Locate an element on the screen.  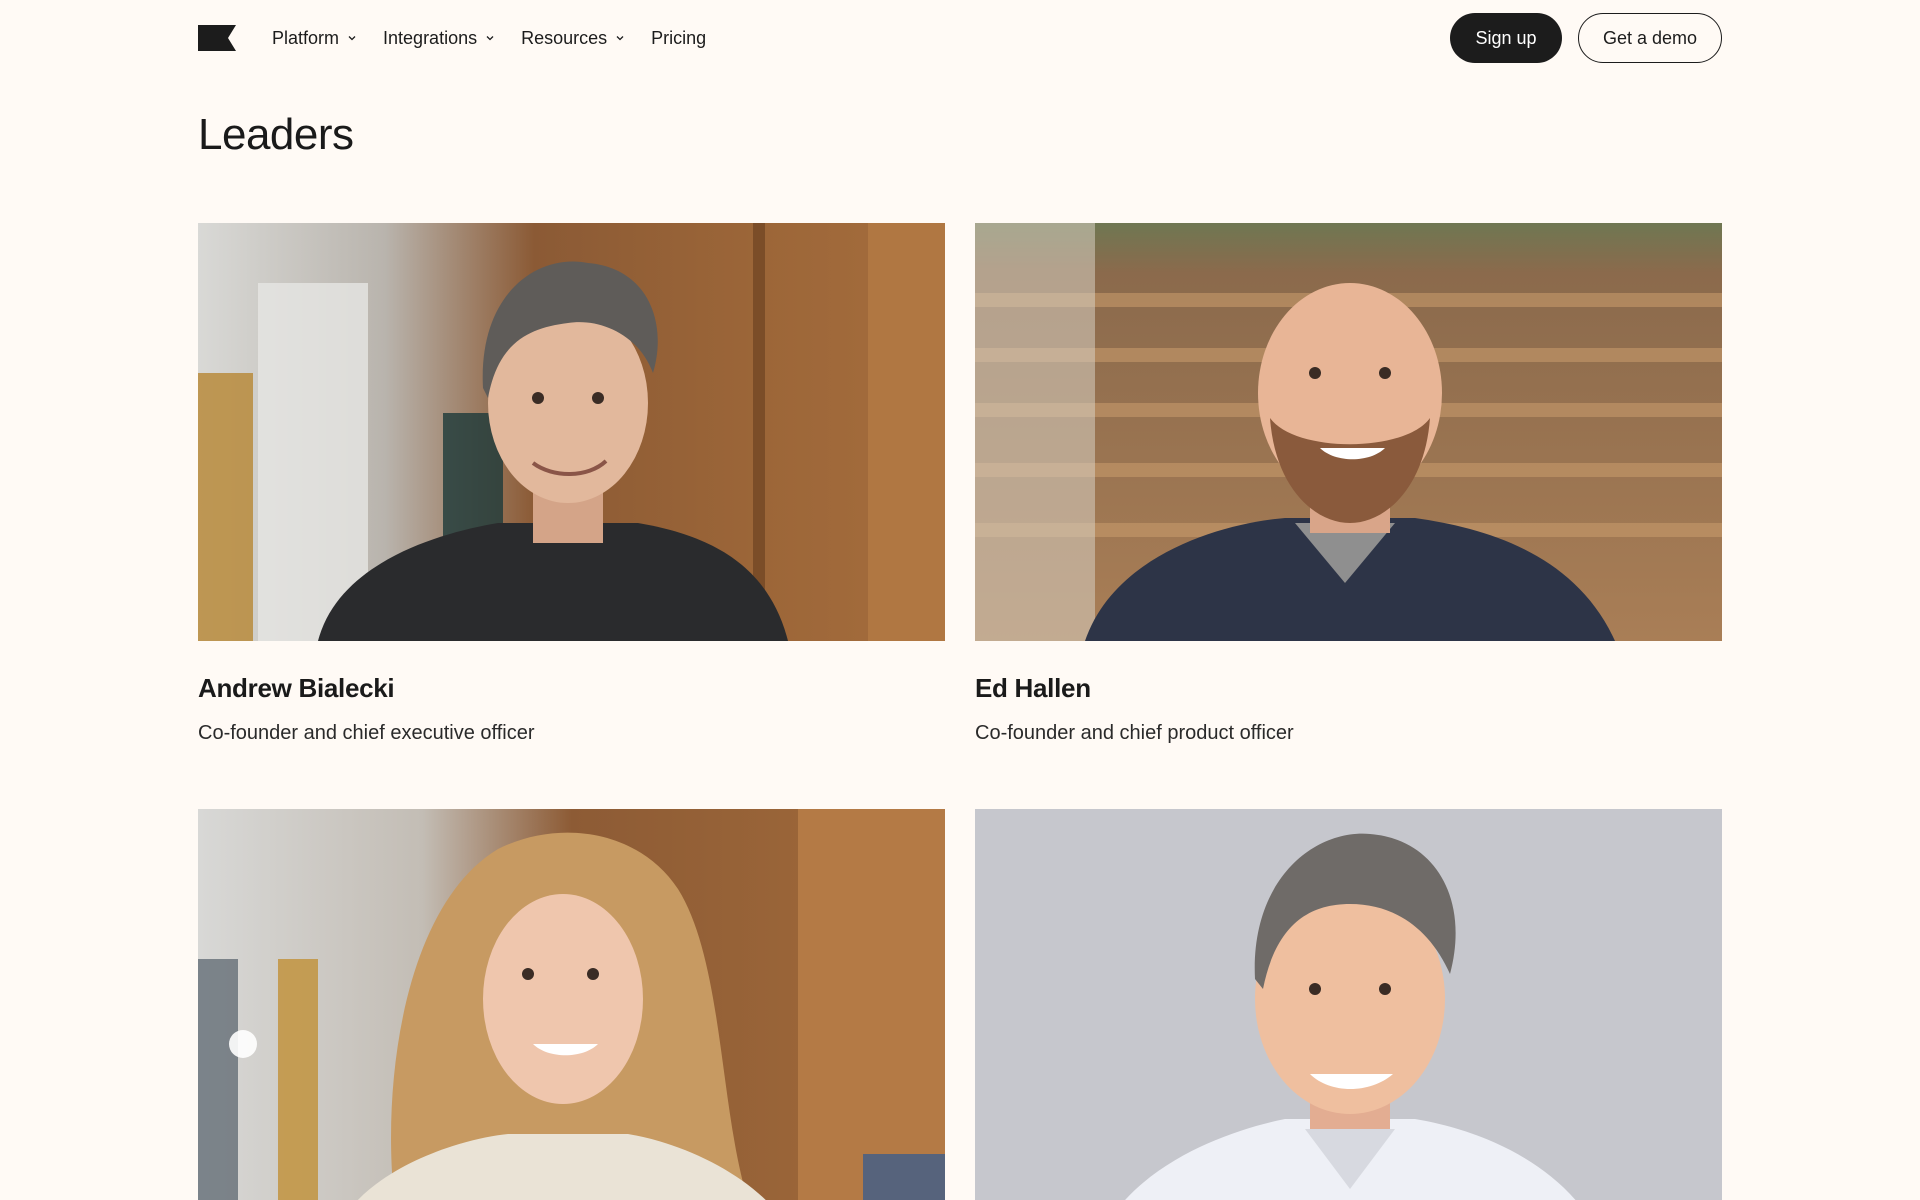
leader-role: Co-founder and chief executive officer is located at coordinates (366, 733).